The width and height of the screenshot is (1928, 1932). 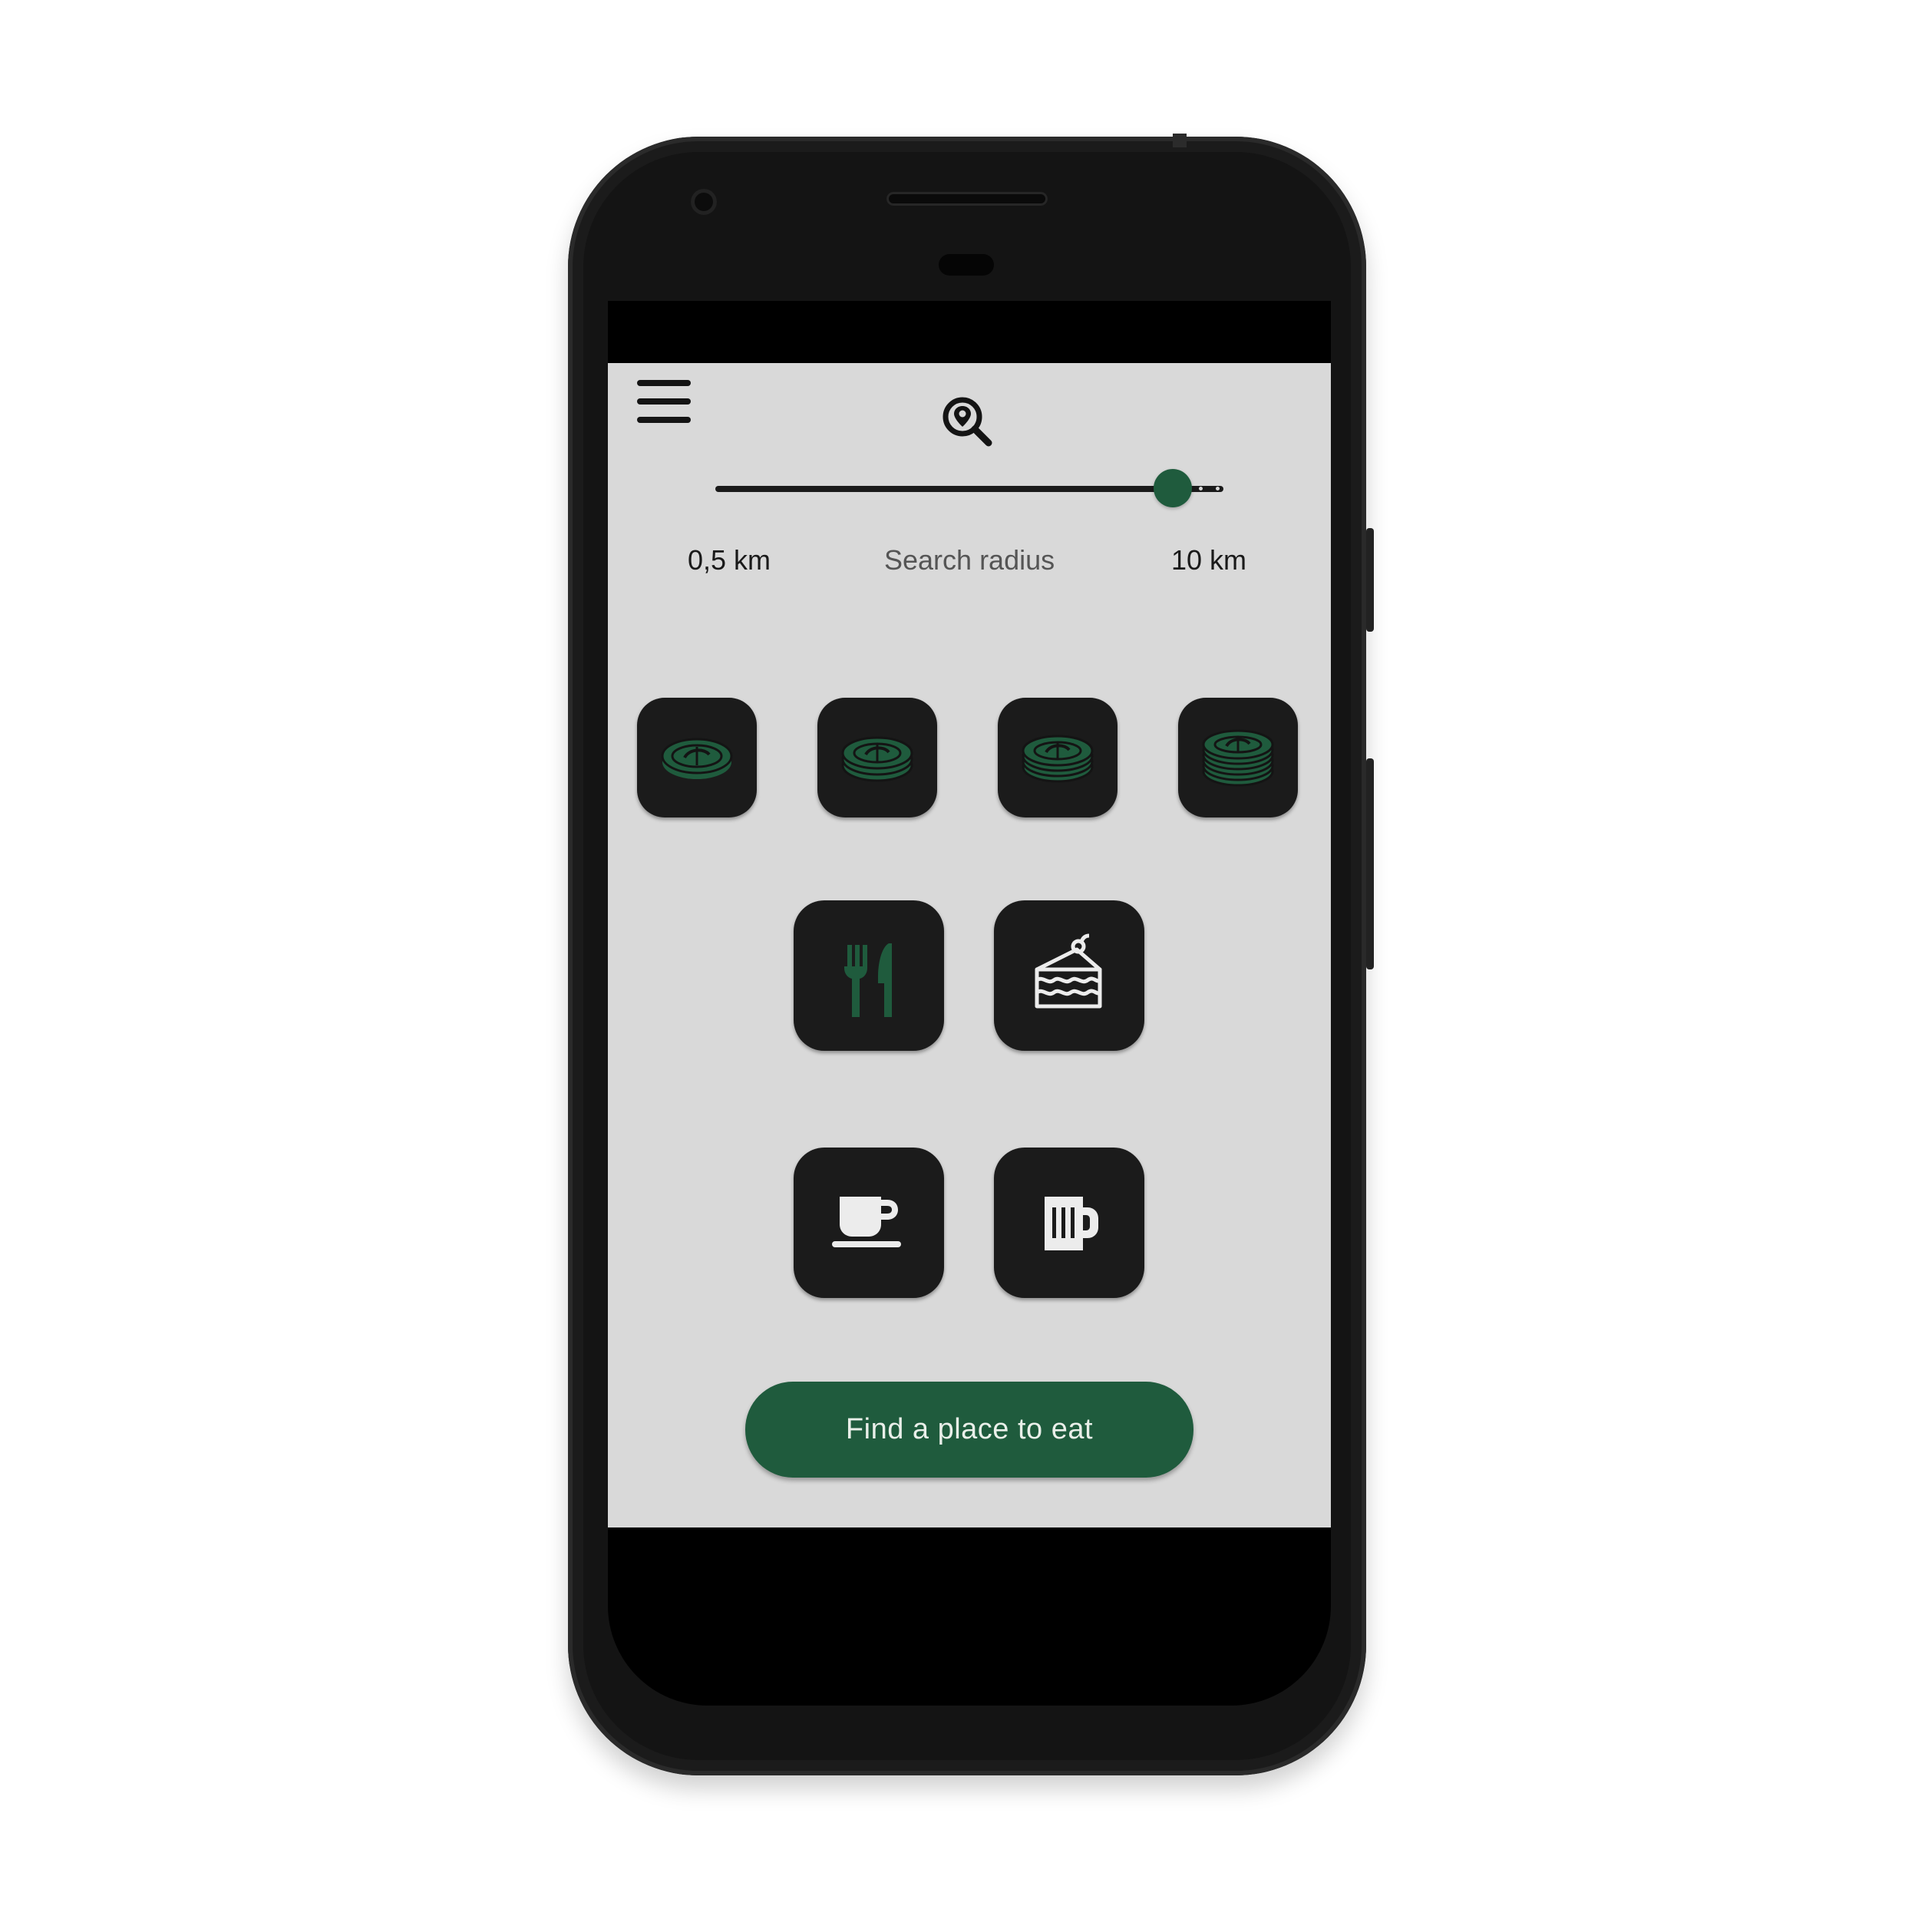 I want to click on price-level-3-button, so click(x=1058, y=757).